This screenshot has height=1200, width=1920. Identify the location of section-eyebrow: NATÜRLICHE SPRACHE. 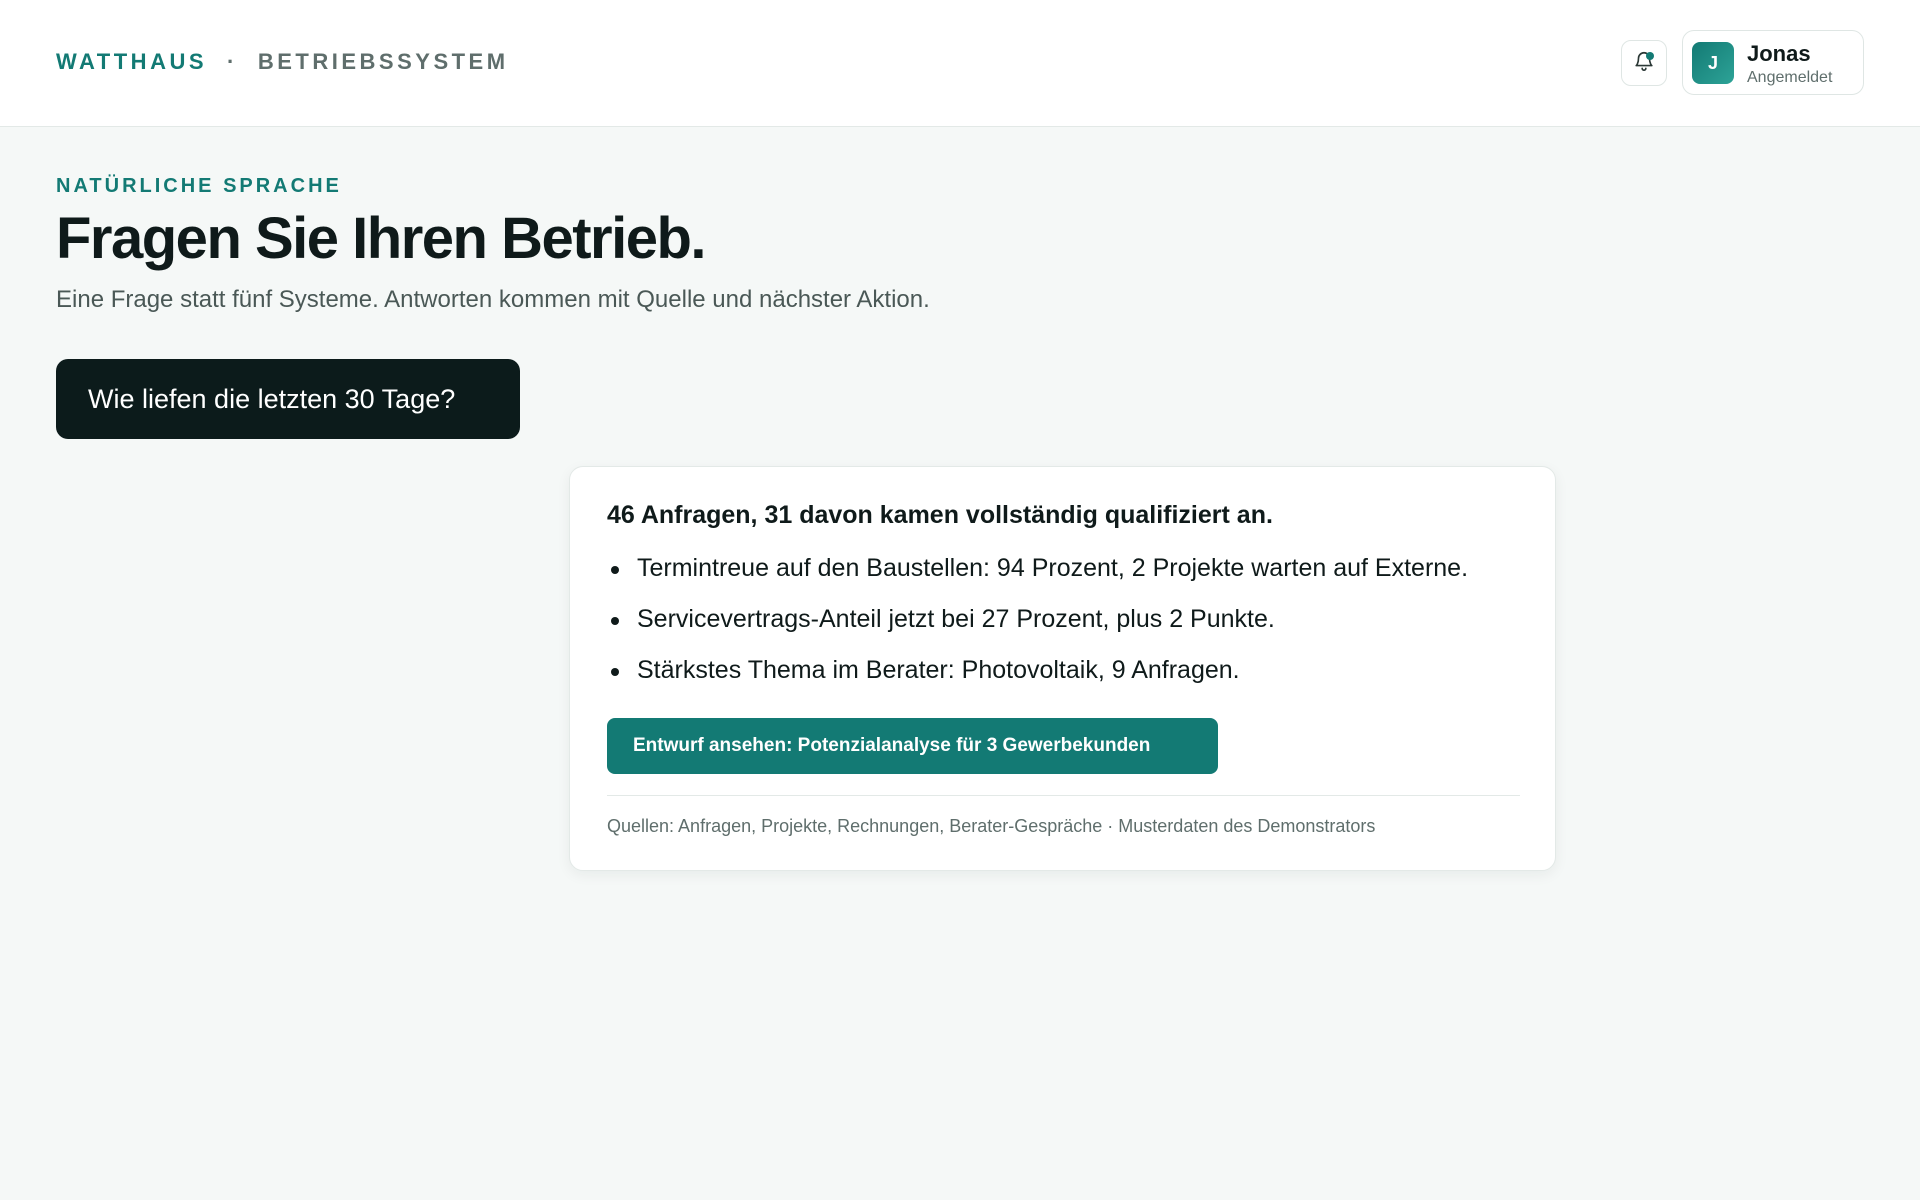
(199, 186).